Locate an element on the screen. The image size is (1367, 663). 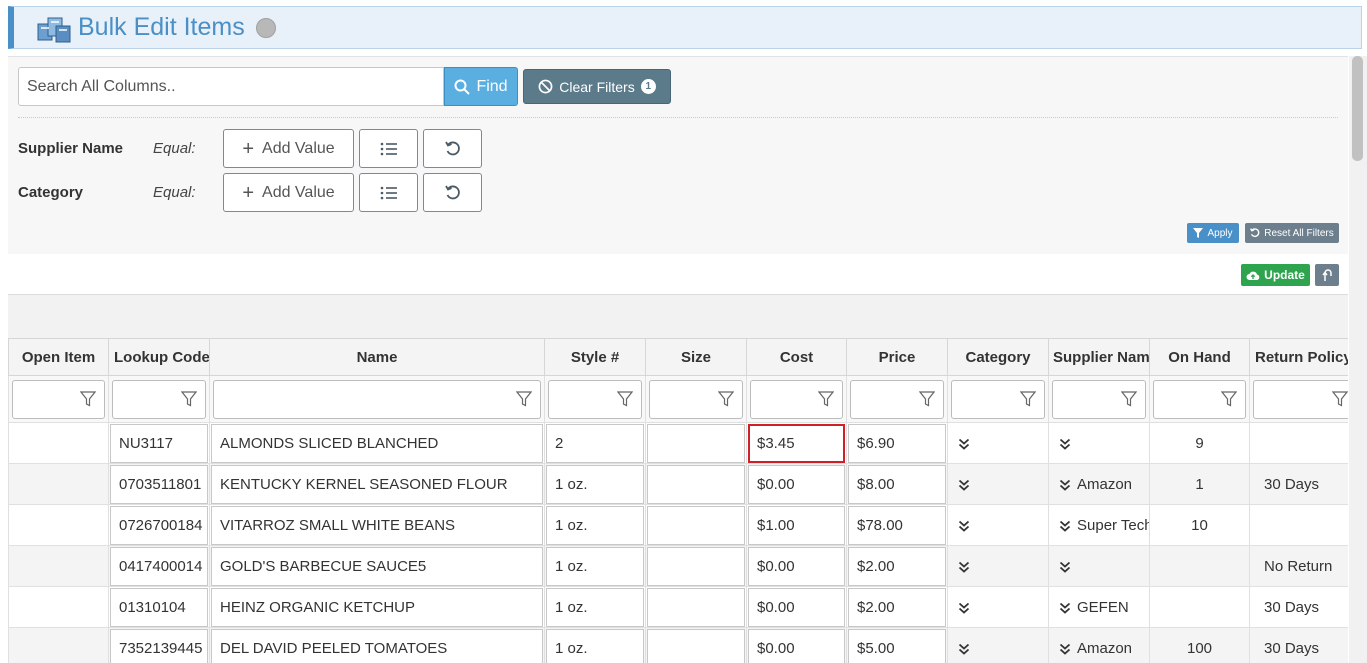
undo-changes-button is located at coordinates (1327, 275).